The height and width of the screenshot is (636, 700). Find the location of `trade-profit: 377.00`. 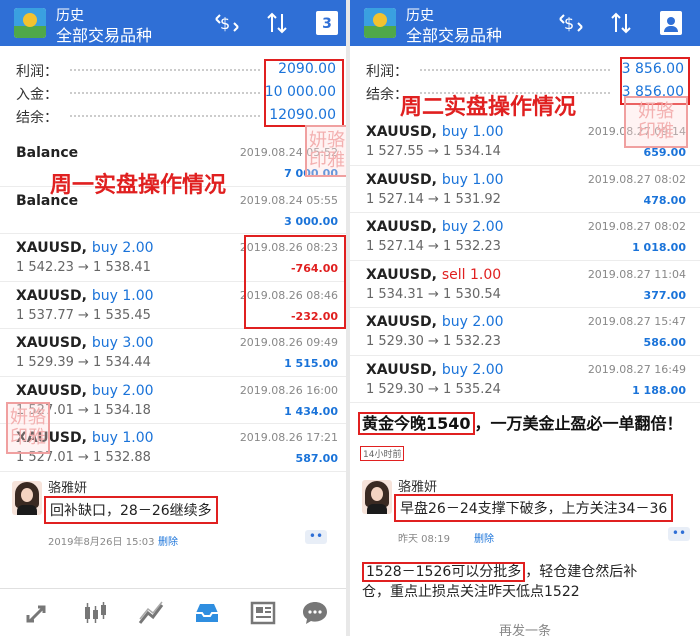

trade-profit: 377.00 is located at coordinates (664, 295).